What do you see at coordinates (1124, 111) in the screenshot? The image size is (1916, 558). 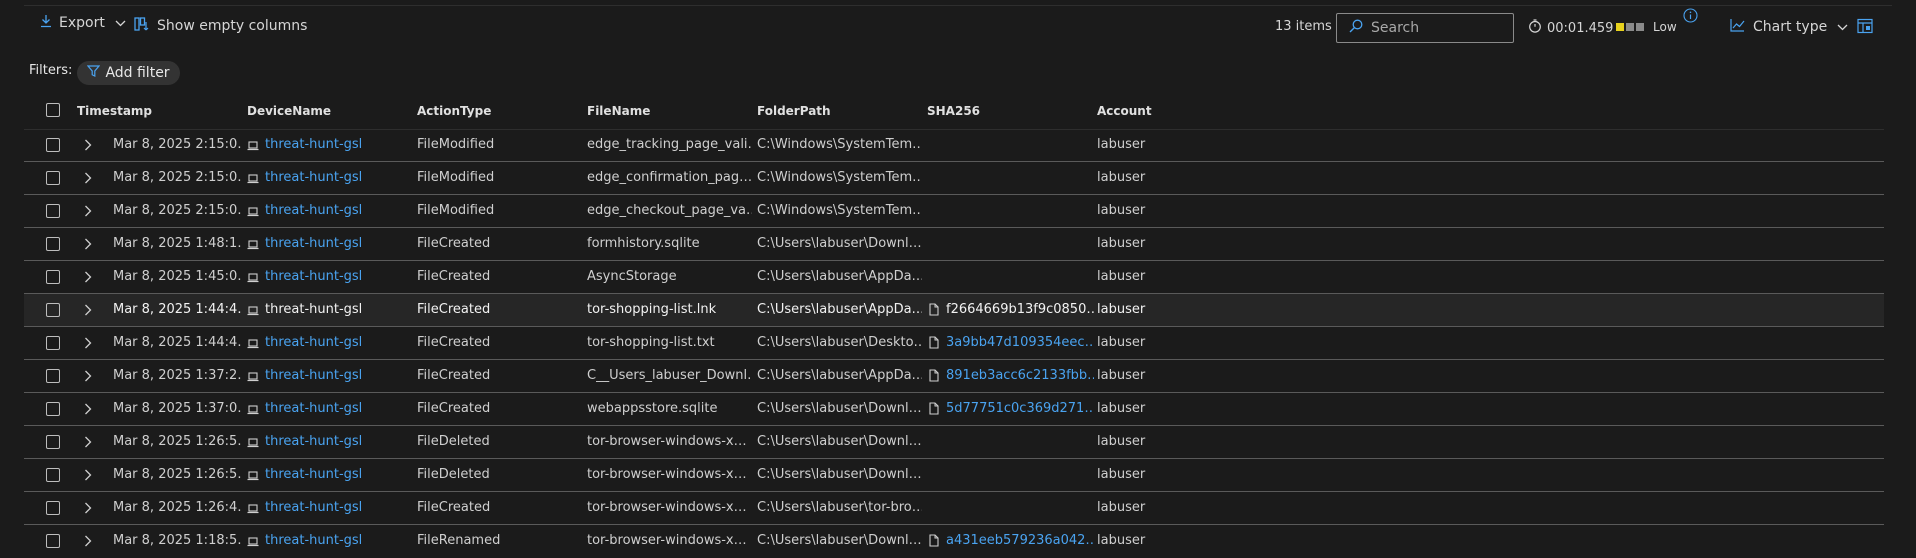 I see `column-header-account: Account` at bounding box center [1124, 111].